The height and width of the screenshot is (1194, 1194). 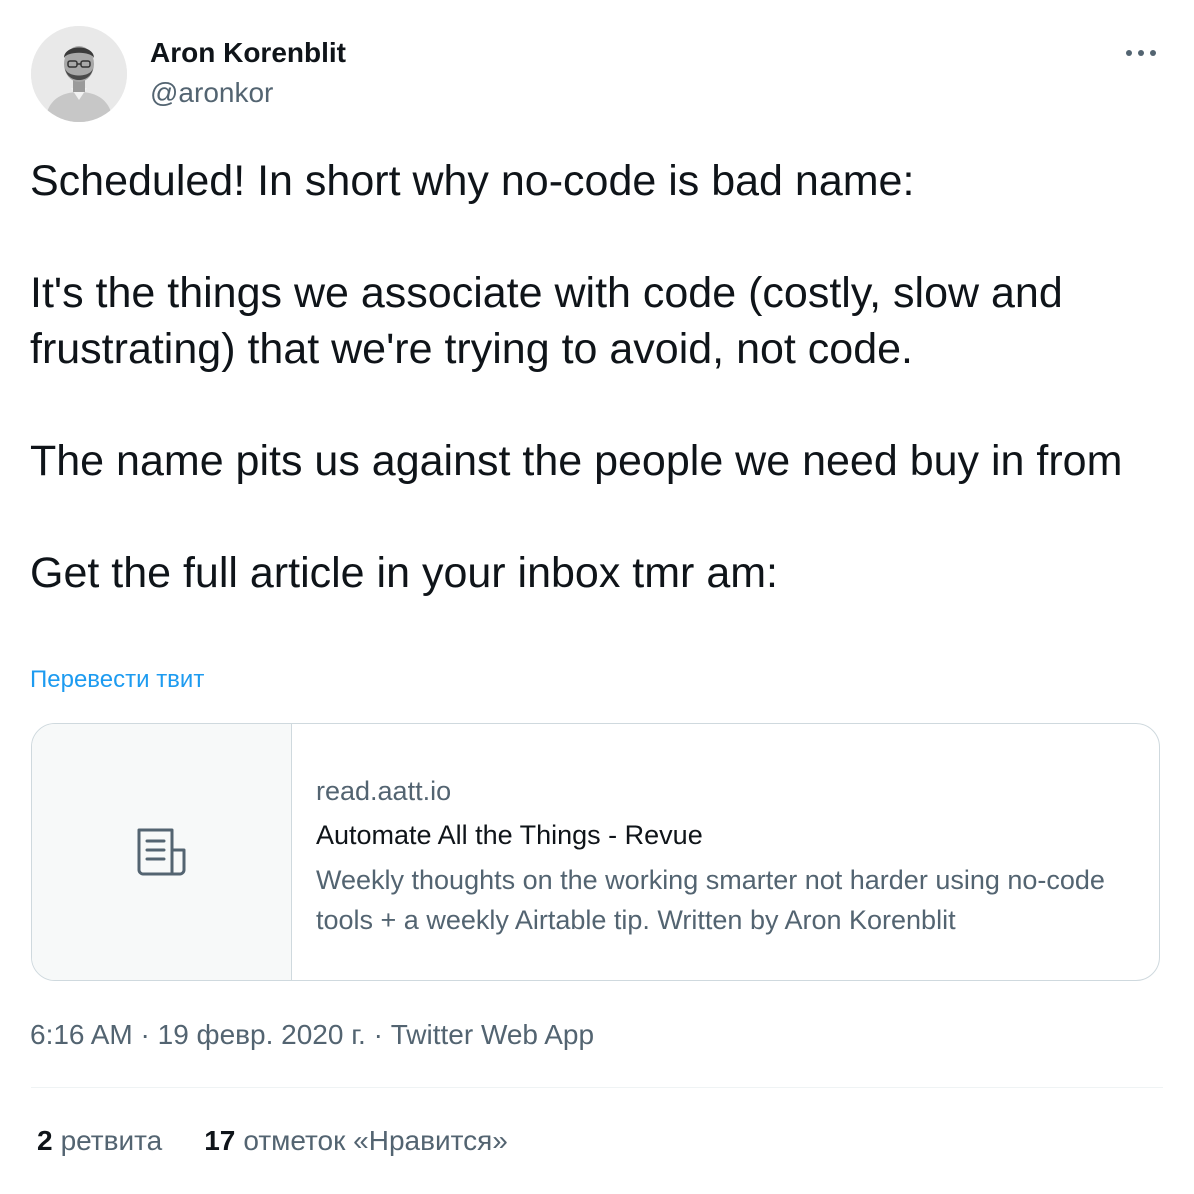 What do you see at coordinates (492, 1034) in the screenshot?
I see `tweet-source: Twitter Web App` at bounding box center [492, 1034].